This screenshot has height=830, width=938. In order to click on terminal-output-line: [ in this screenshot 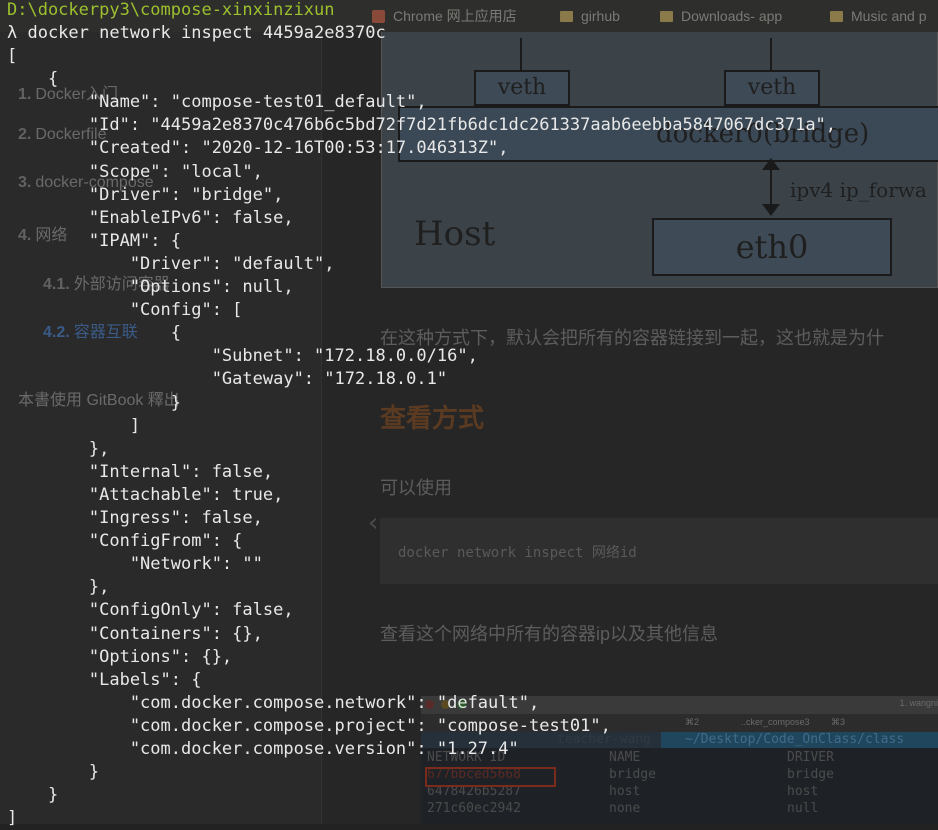, I will do `click(12, 56)`.